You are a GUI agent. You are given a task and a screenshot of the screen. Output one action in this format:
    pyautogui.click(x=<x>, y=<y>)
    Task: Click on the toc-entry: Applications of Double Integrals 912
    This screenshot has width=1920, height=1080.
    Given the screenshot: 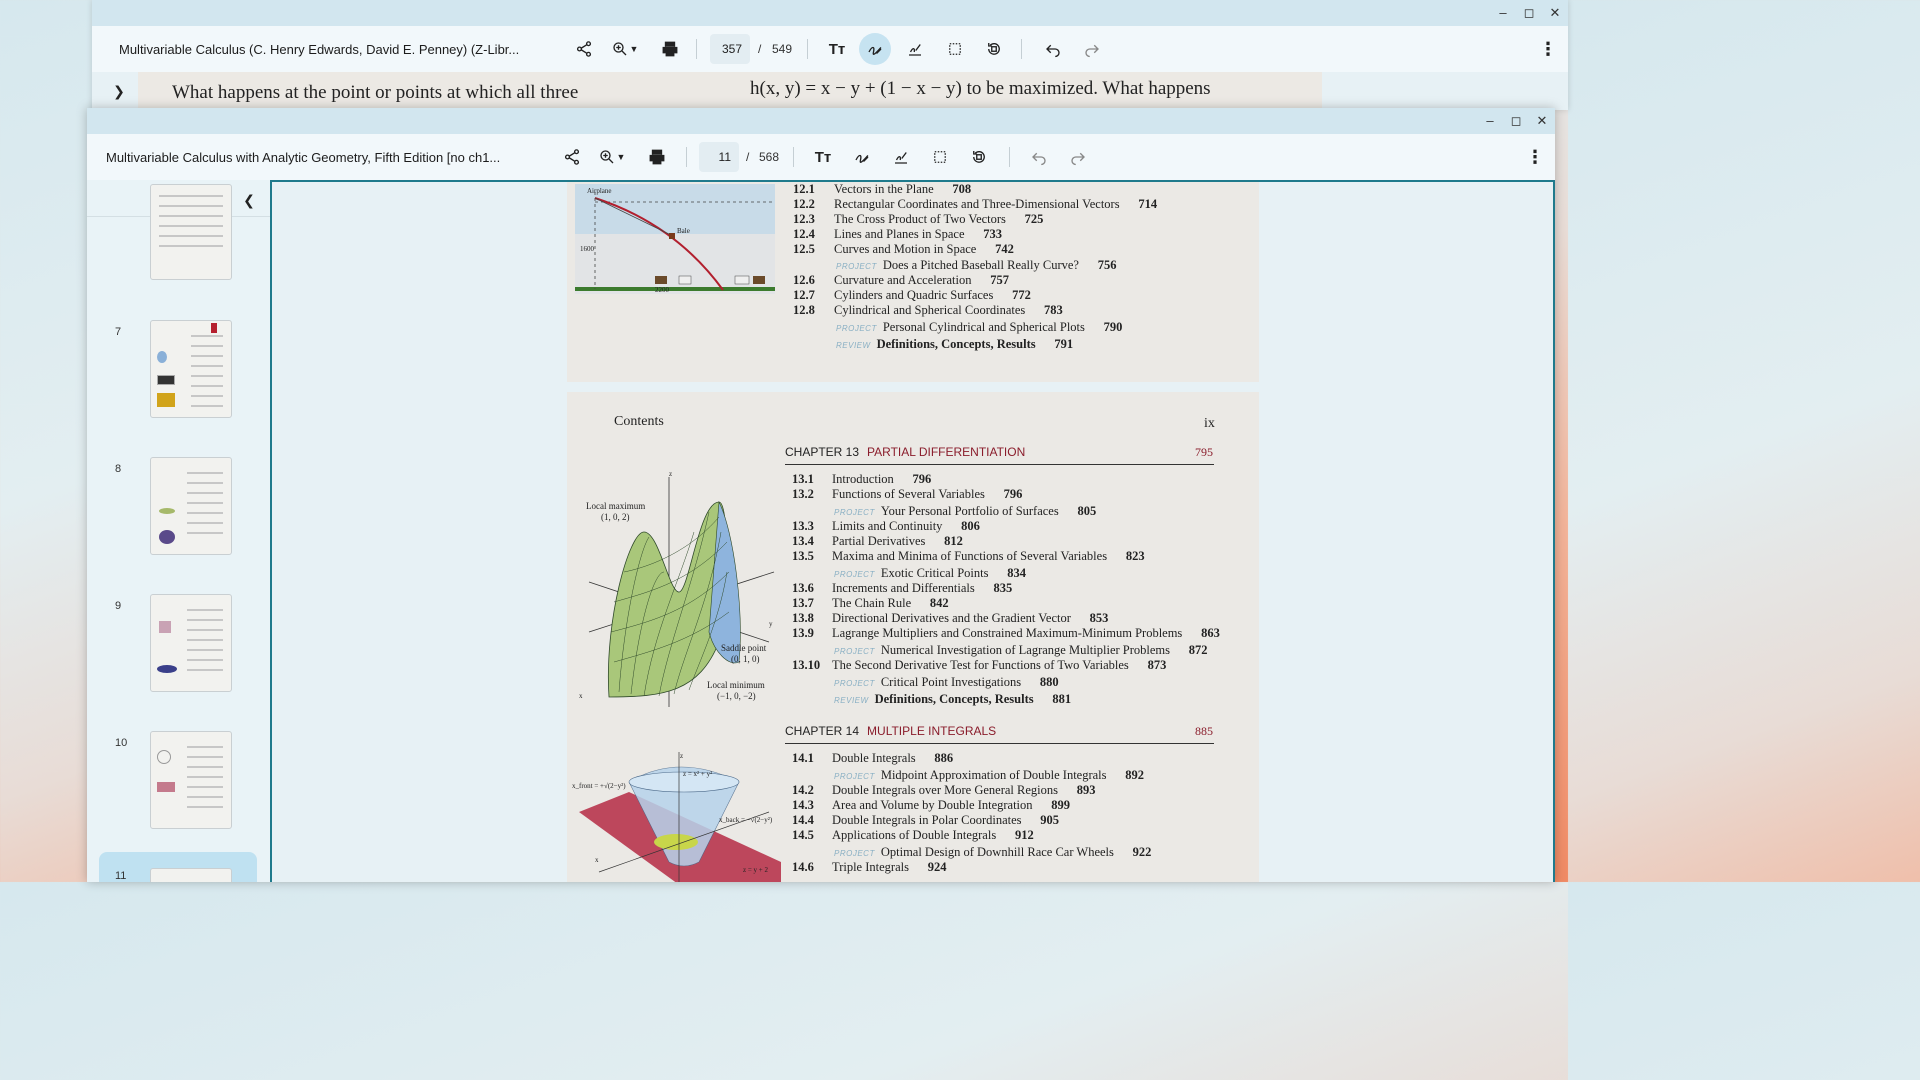 What is the action you would take?
    pyautogui.click(x=933, y=835)
    